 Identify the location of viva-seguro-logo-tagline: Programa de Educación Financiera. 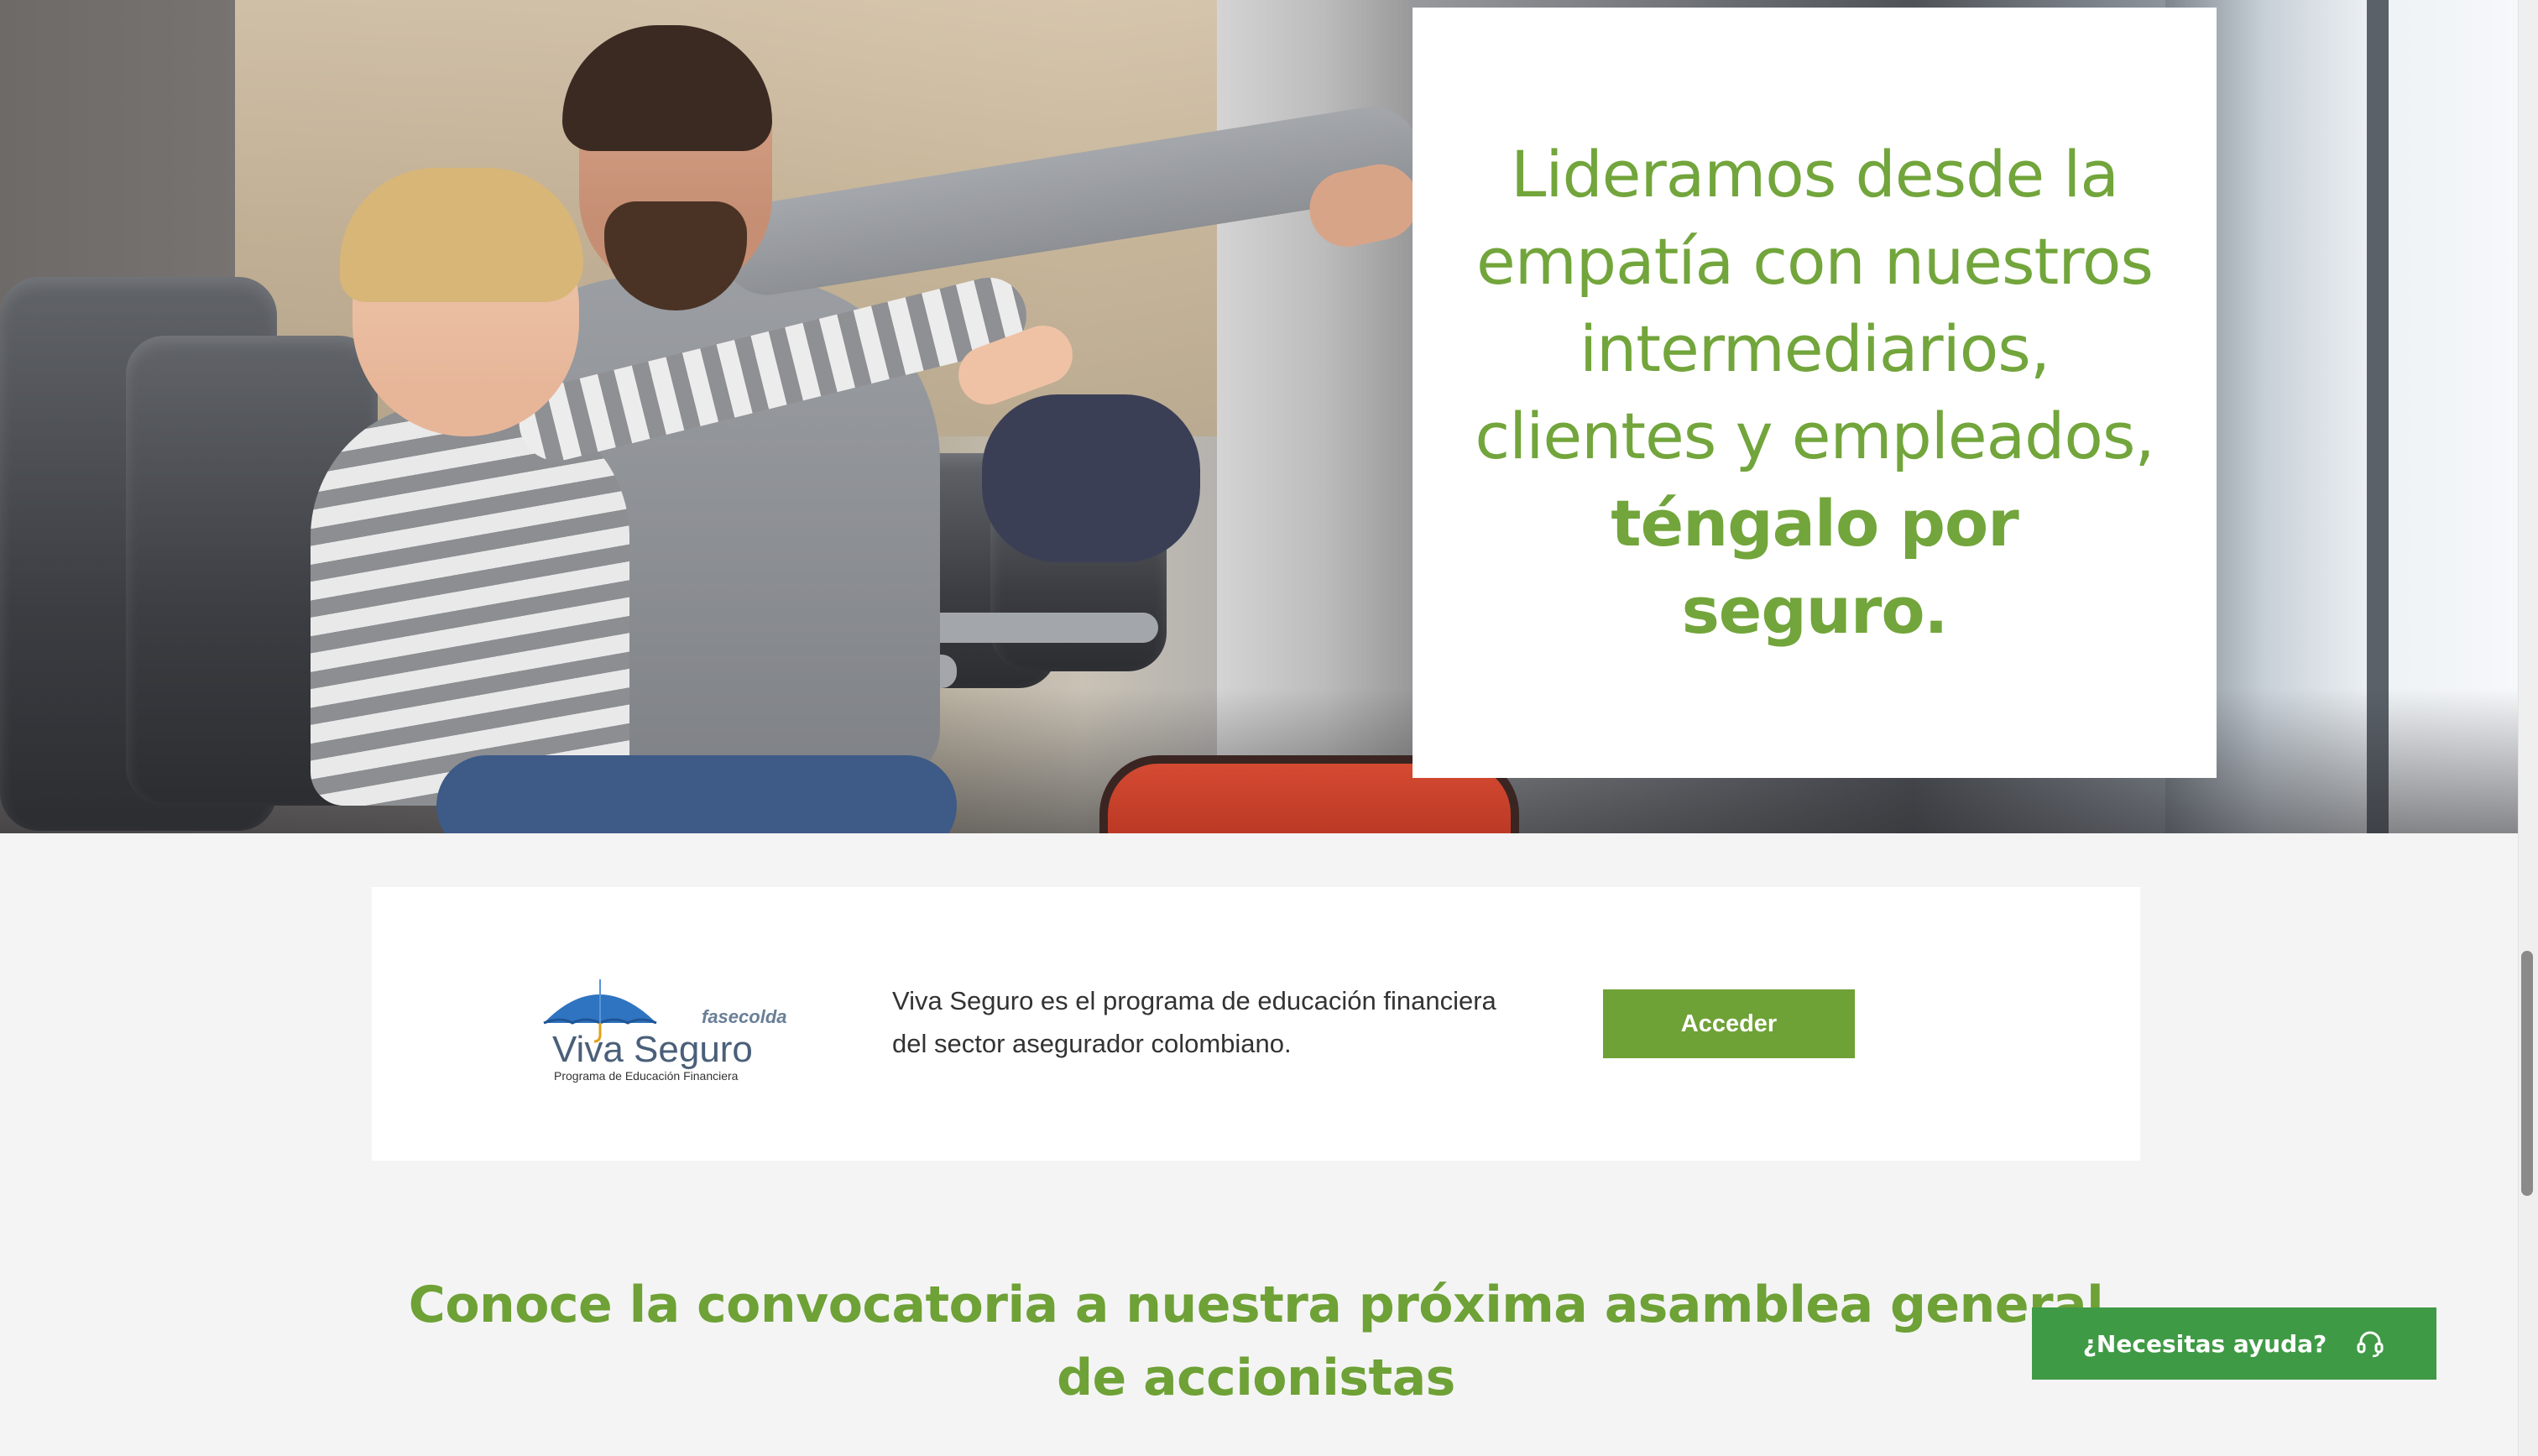
(646, 1076).